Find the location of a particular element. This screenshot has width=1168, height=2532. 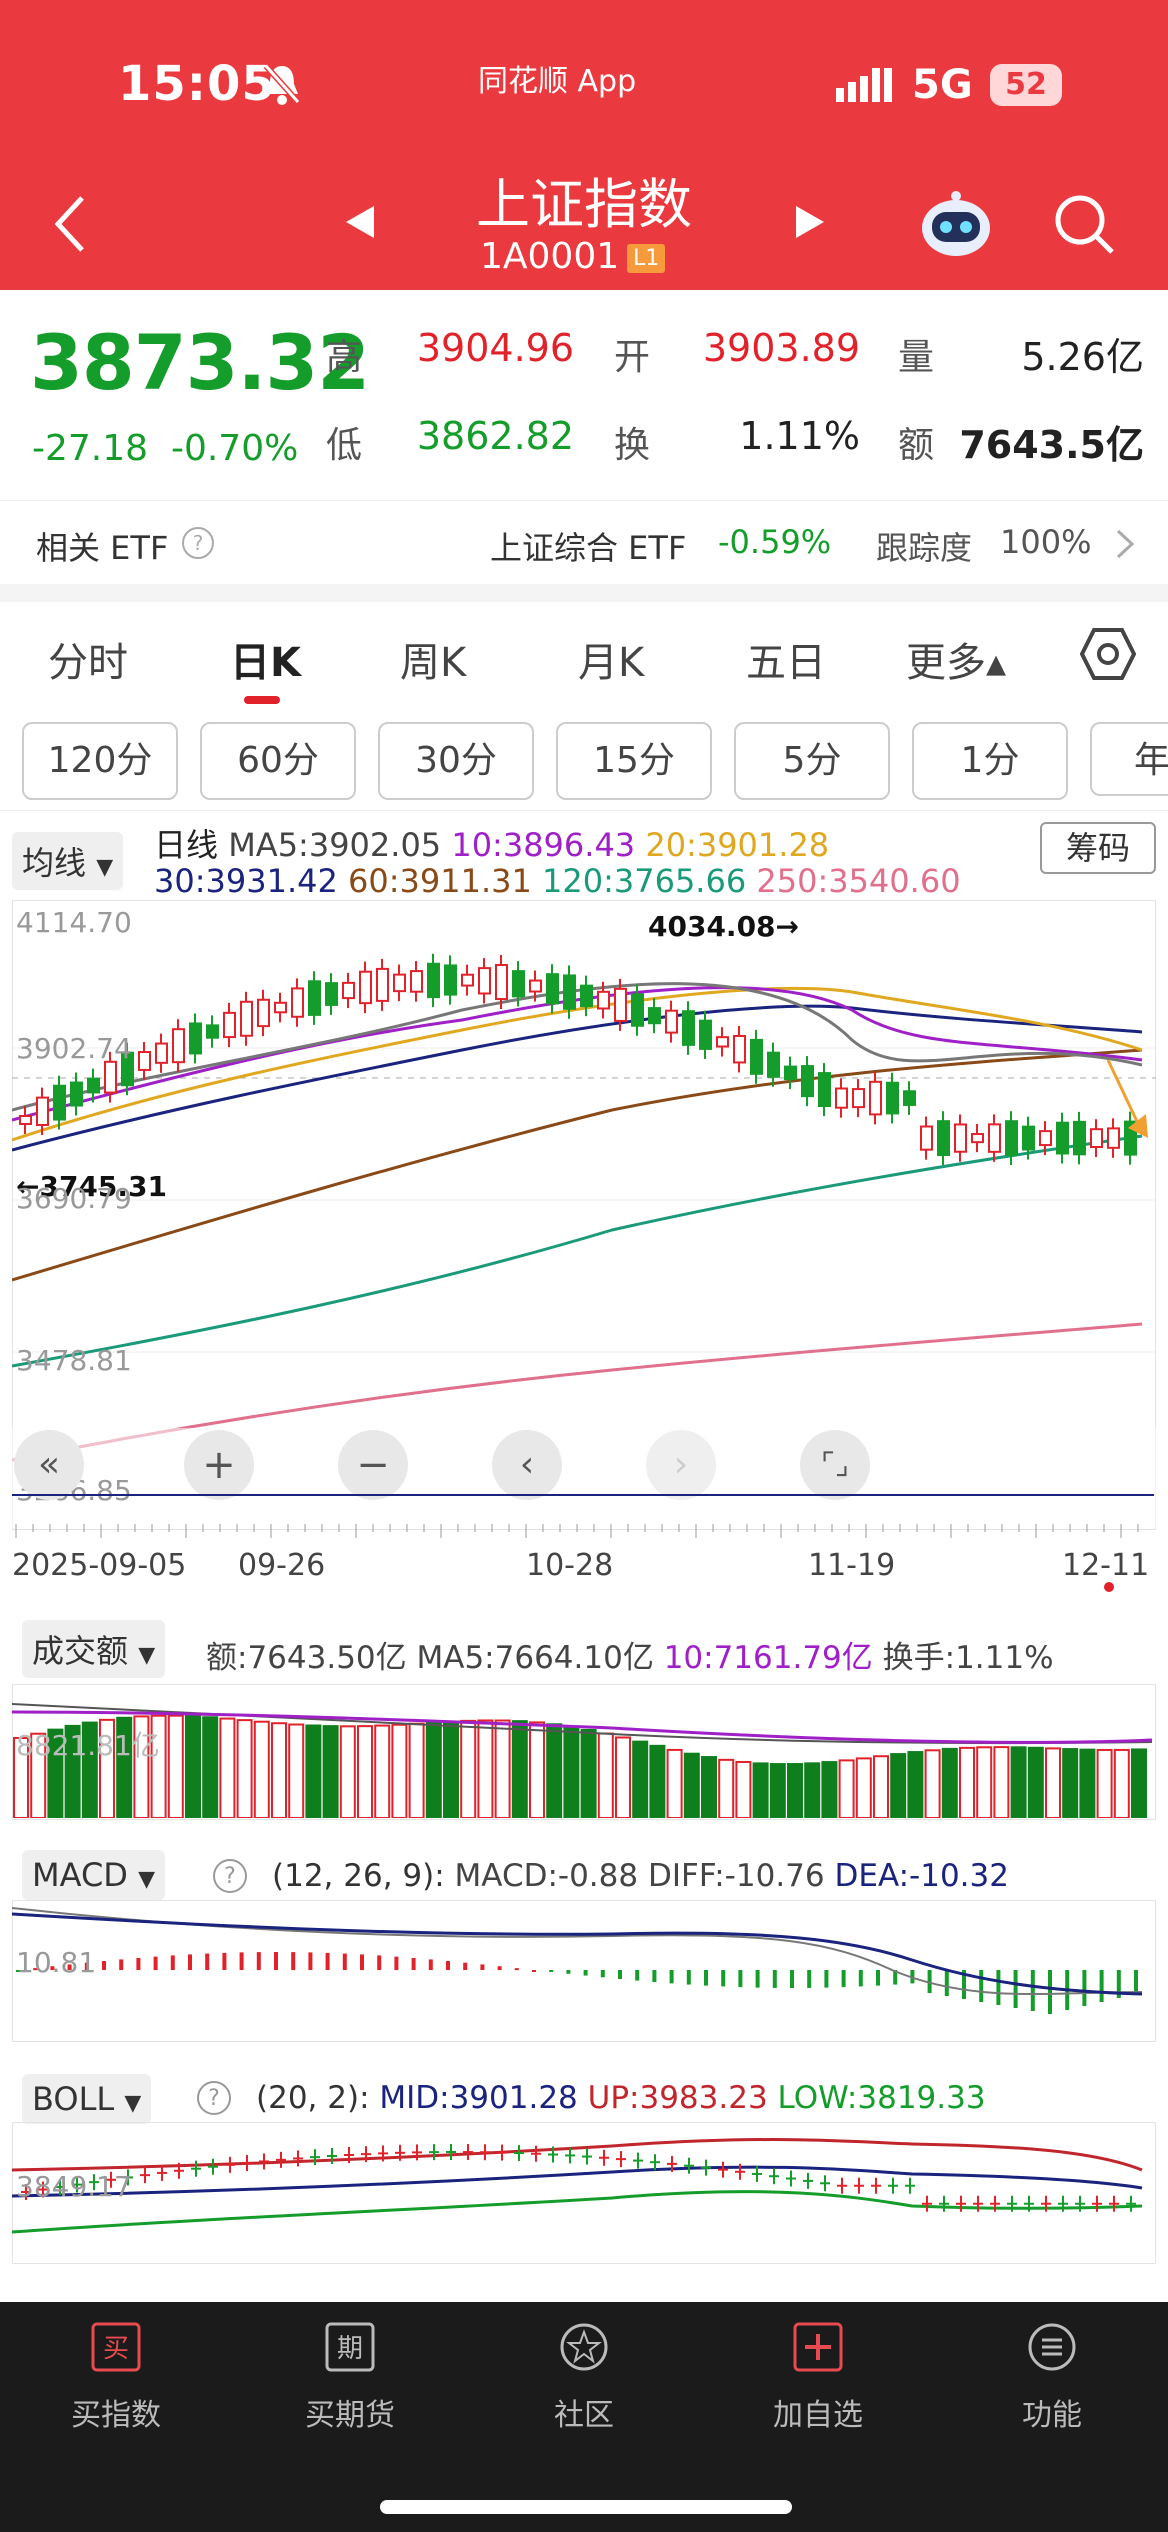

svg-text: 买 is located at coordinates (116, 2349).